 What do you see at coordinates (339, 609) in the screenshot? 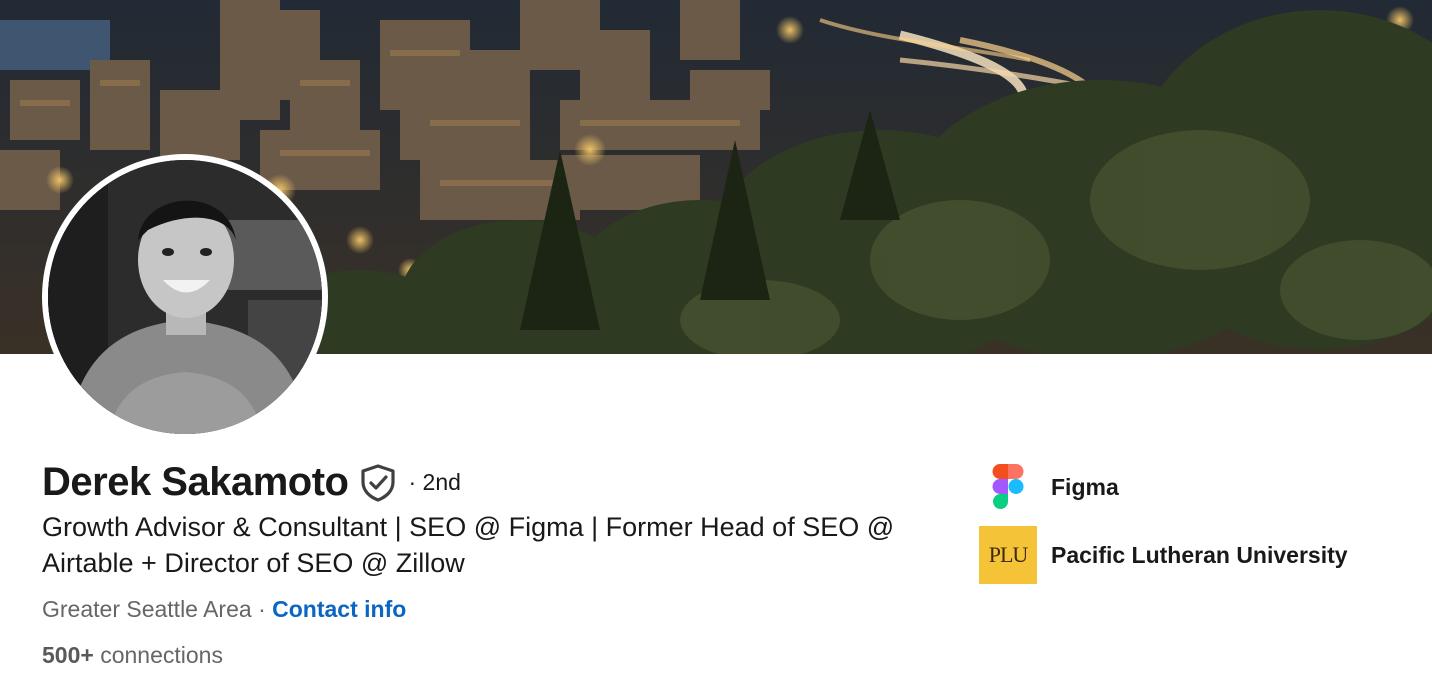
I see `contact-info-link: Contact info` at bounding box center [339, 609].